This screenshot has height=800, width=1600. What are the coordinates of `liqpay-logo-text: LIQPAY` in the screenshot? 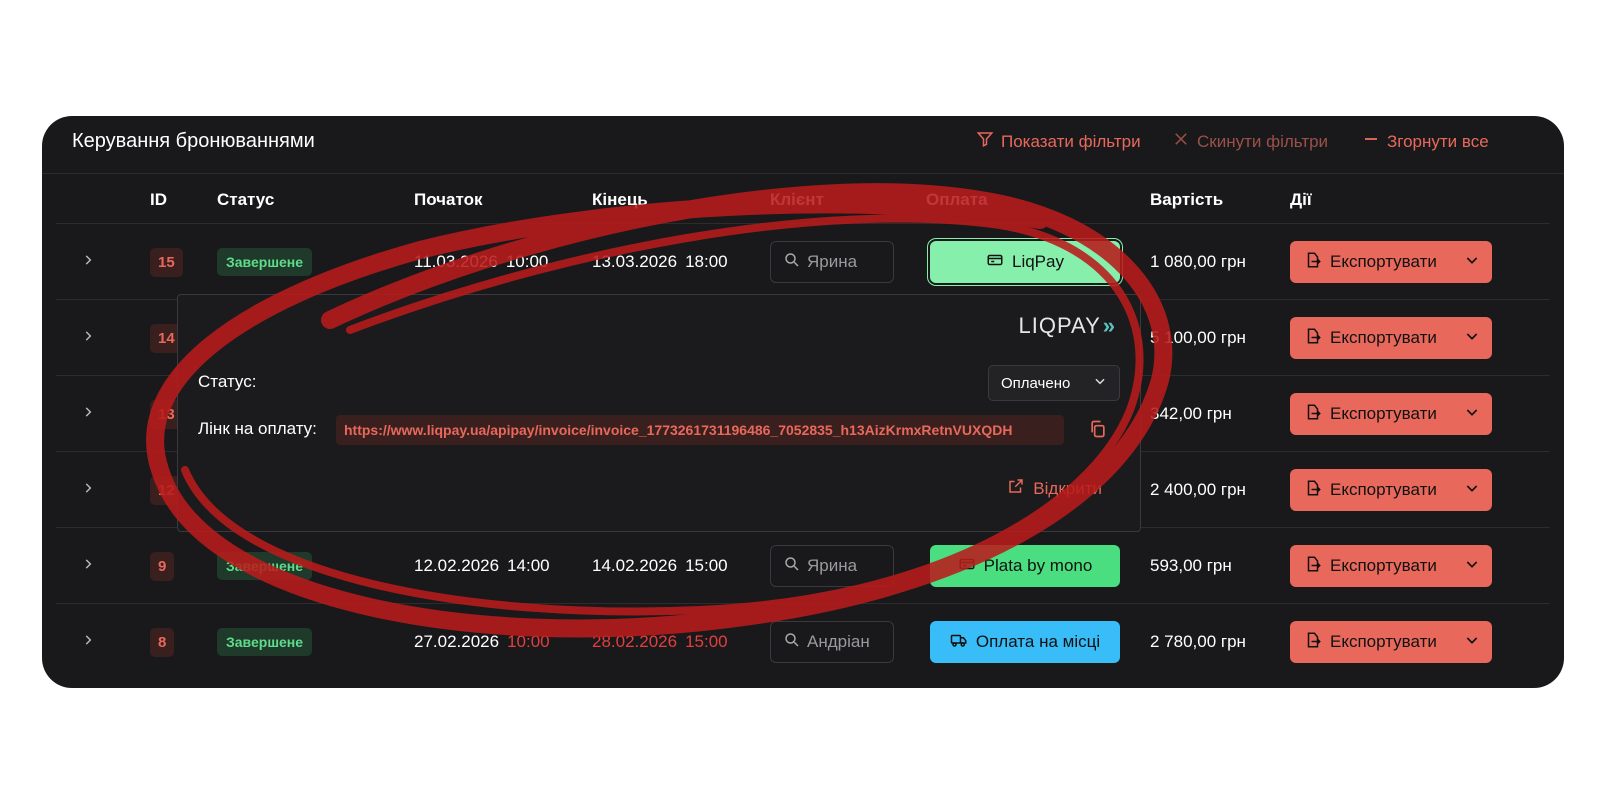 It's located at (1059, 325).